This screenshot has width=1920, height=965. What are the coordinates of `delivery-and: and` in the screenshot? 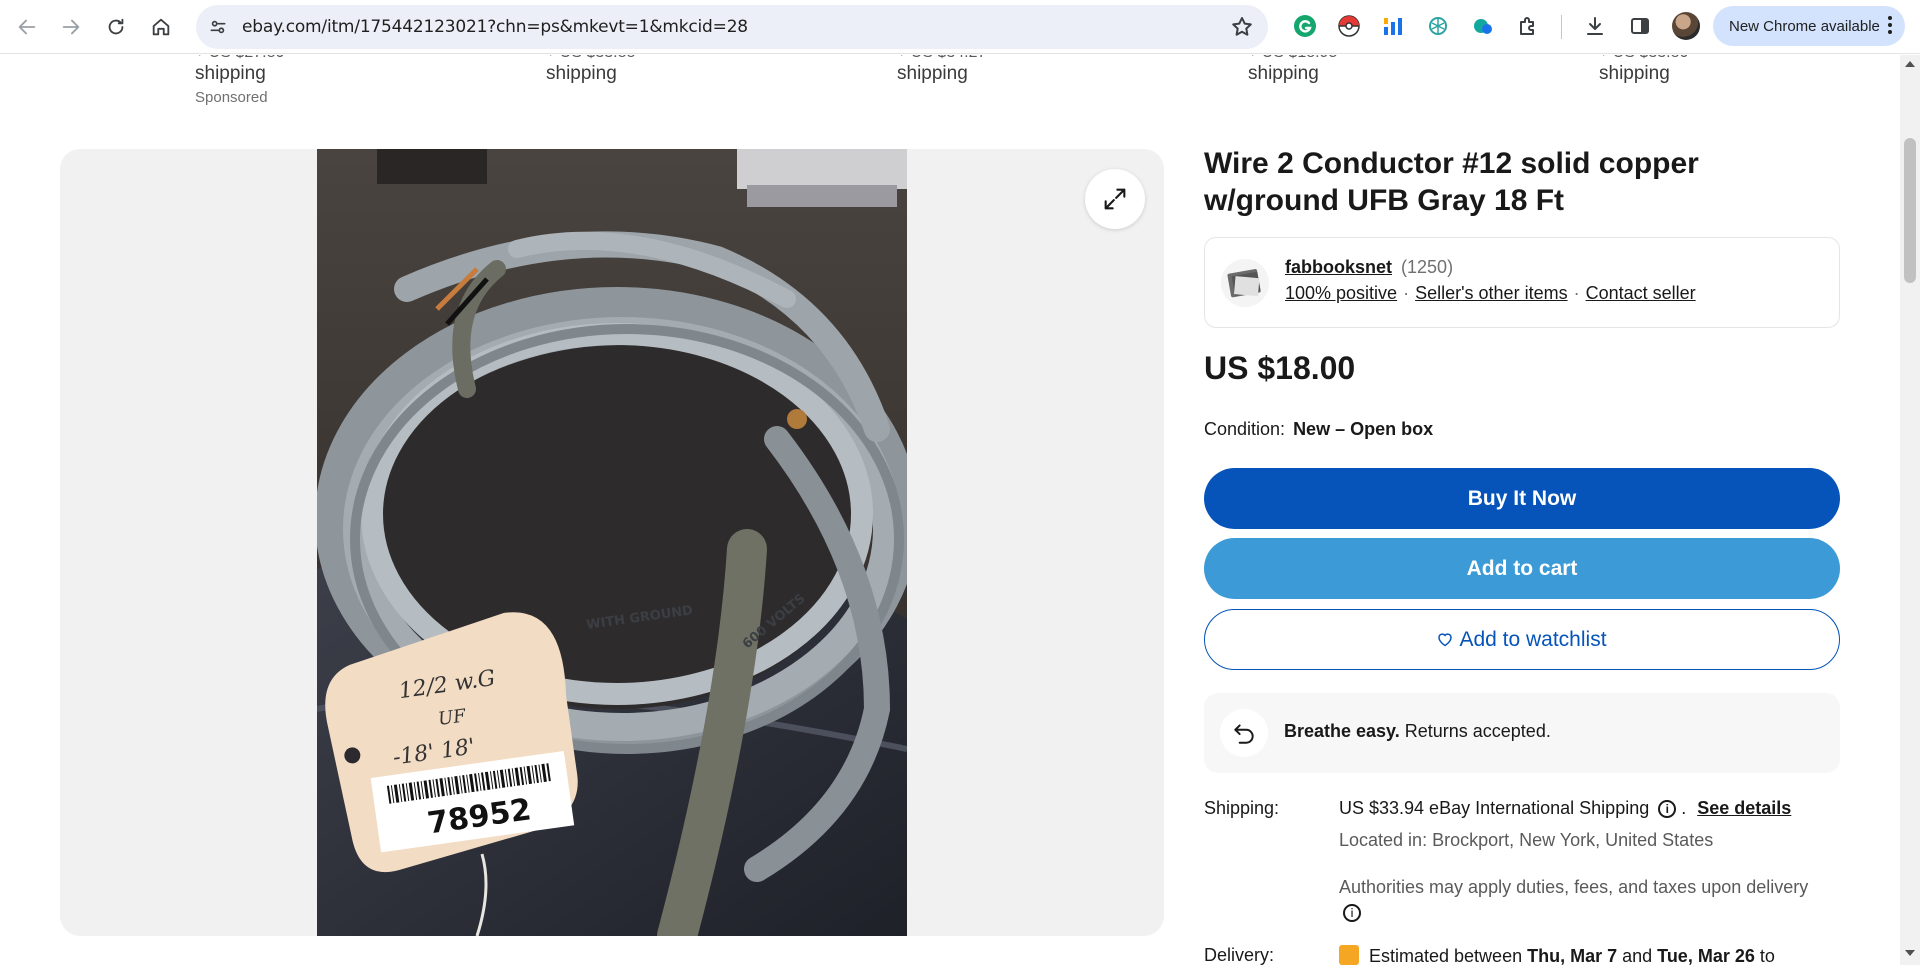 It's located at (1637, 955).